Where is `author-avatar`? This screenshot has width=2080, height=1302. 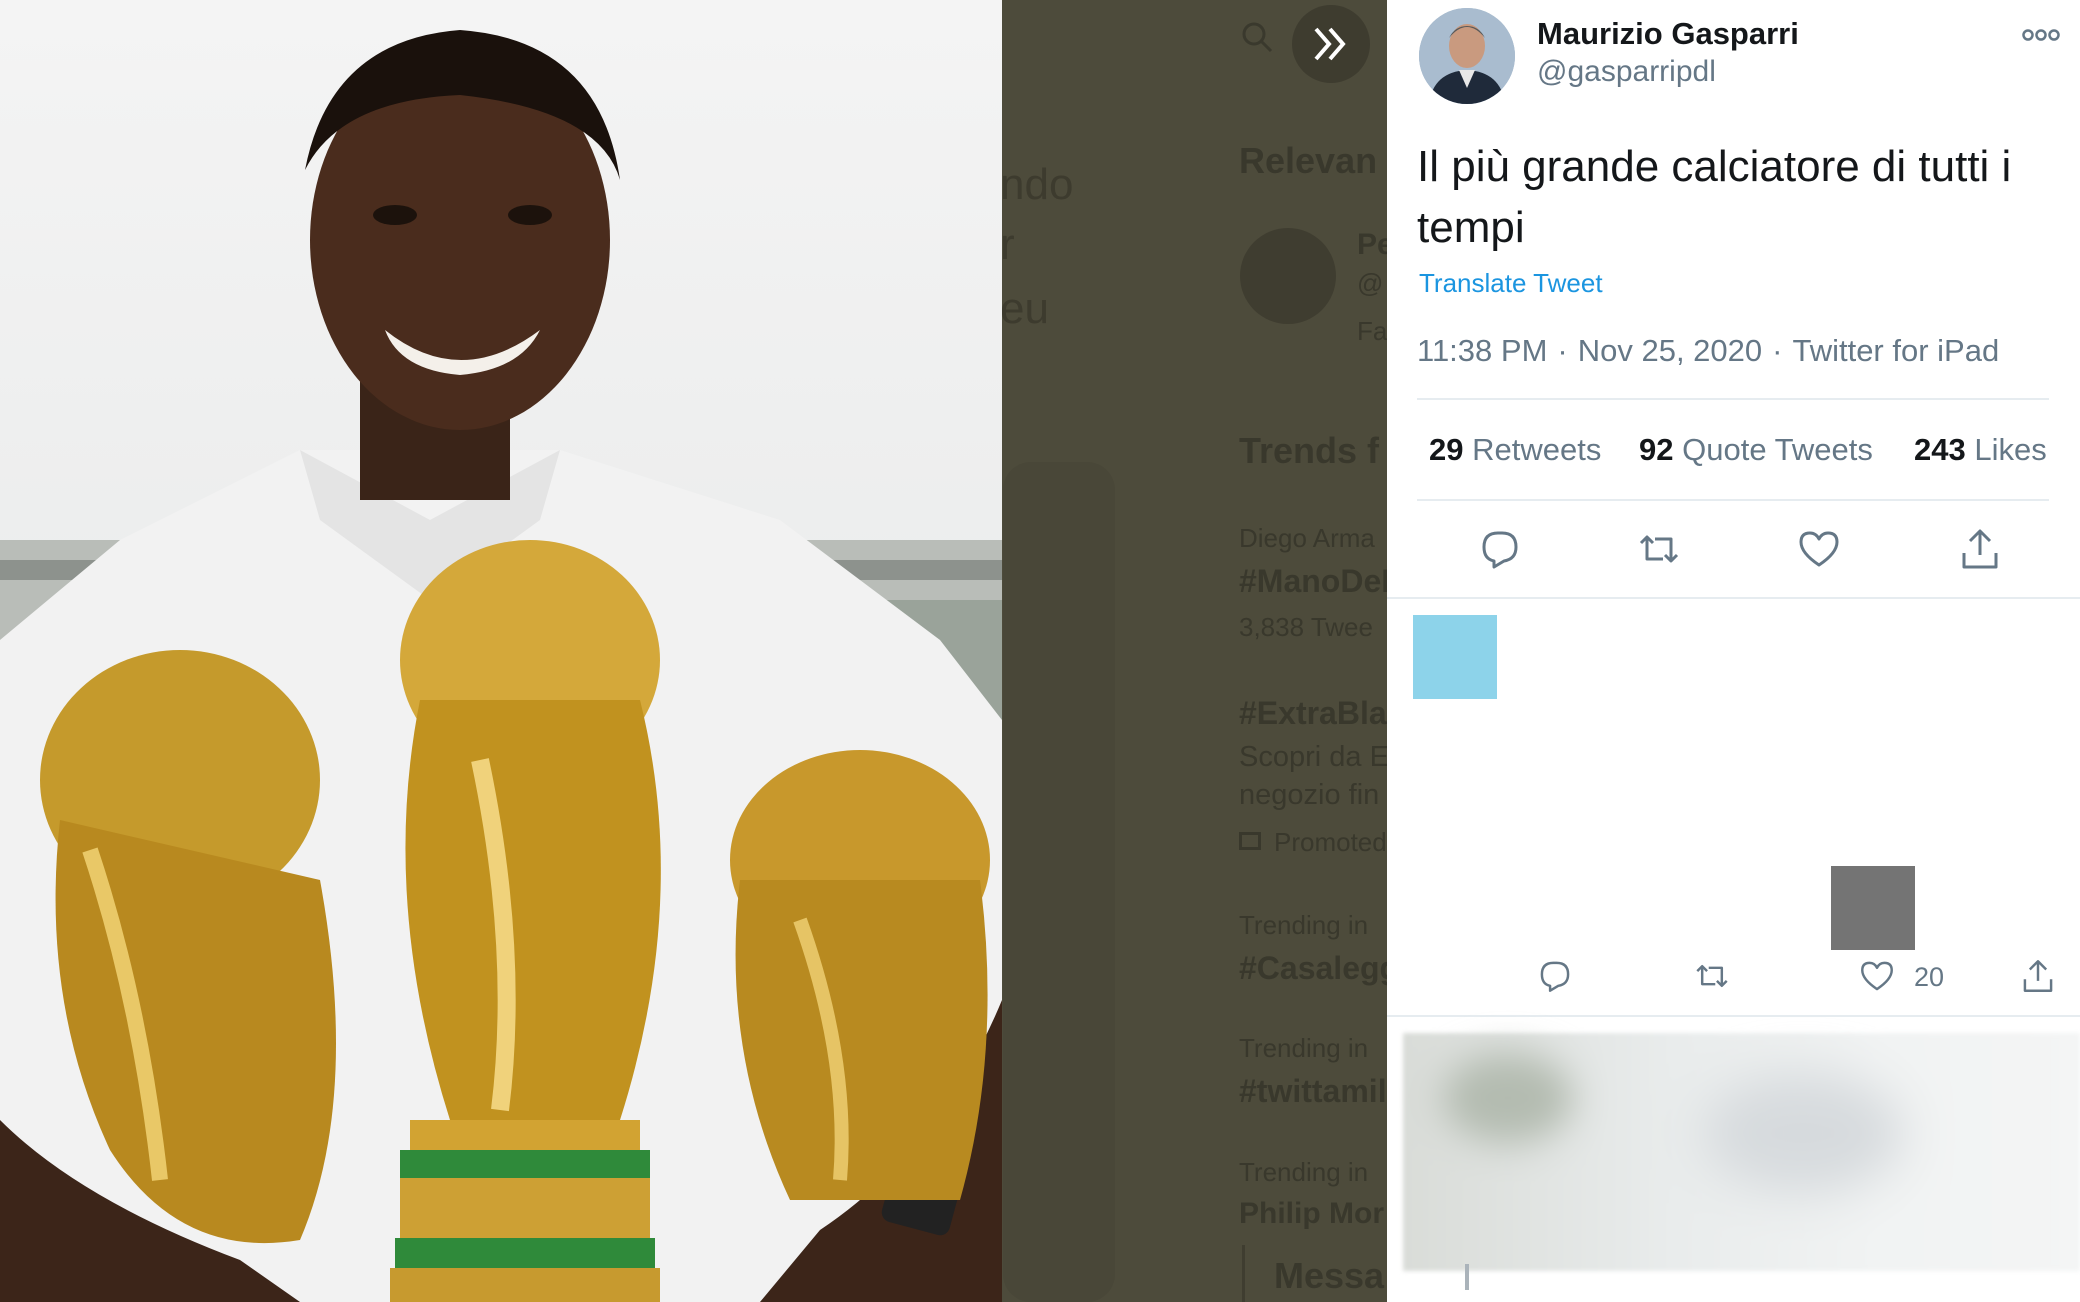 author-avatar is located at coordinates (1467, 56).